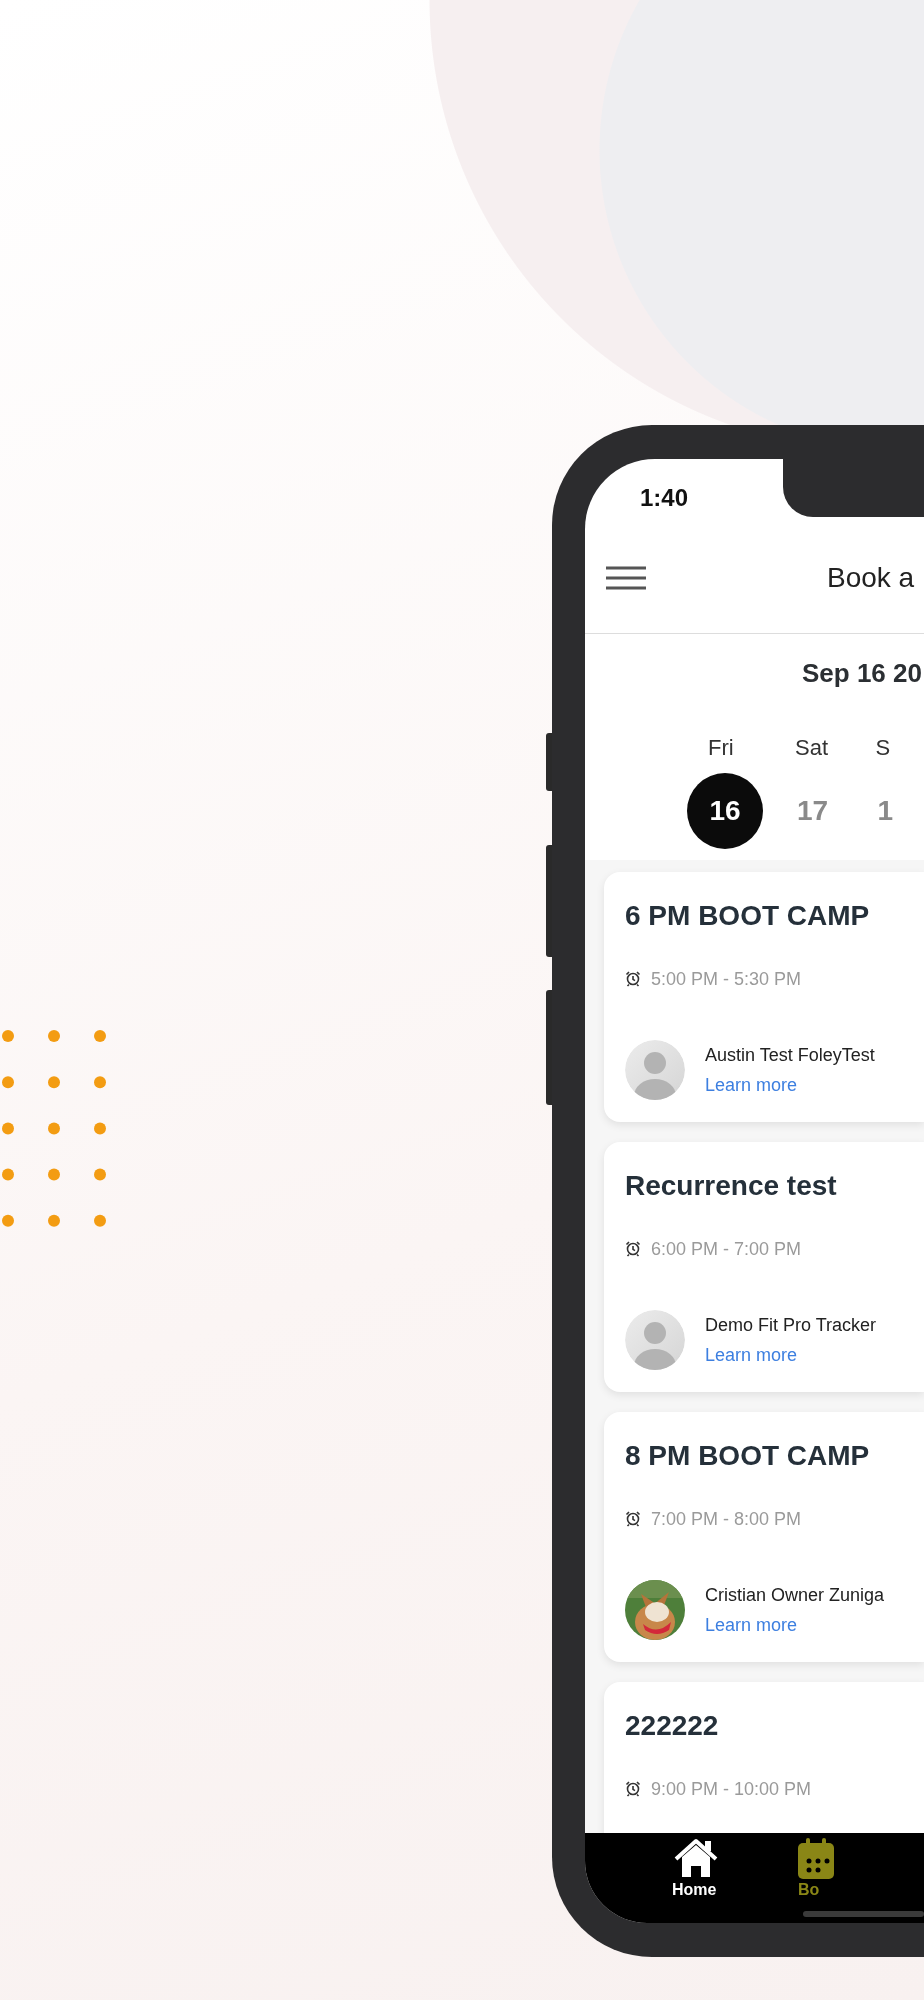 The height and width of the screenshot is (2000, 924). I want to click on weekday-label: Sat, so click(812, 748).